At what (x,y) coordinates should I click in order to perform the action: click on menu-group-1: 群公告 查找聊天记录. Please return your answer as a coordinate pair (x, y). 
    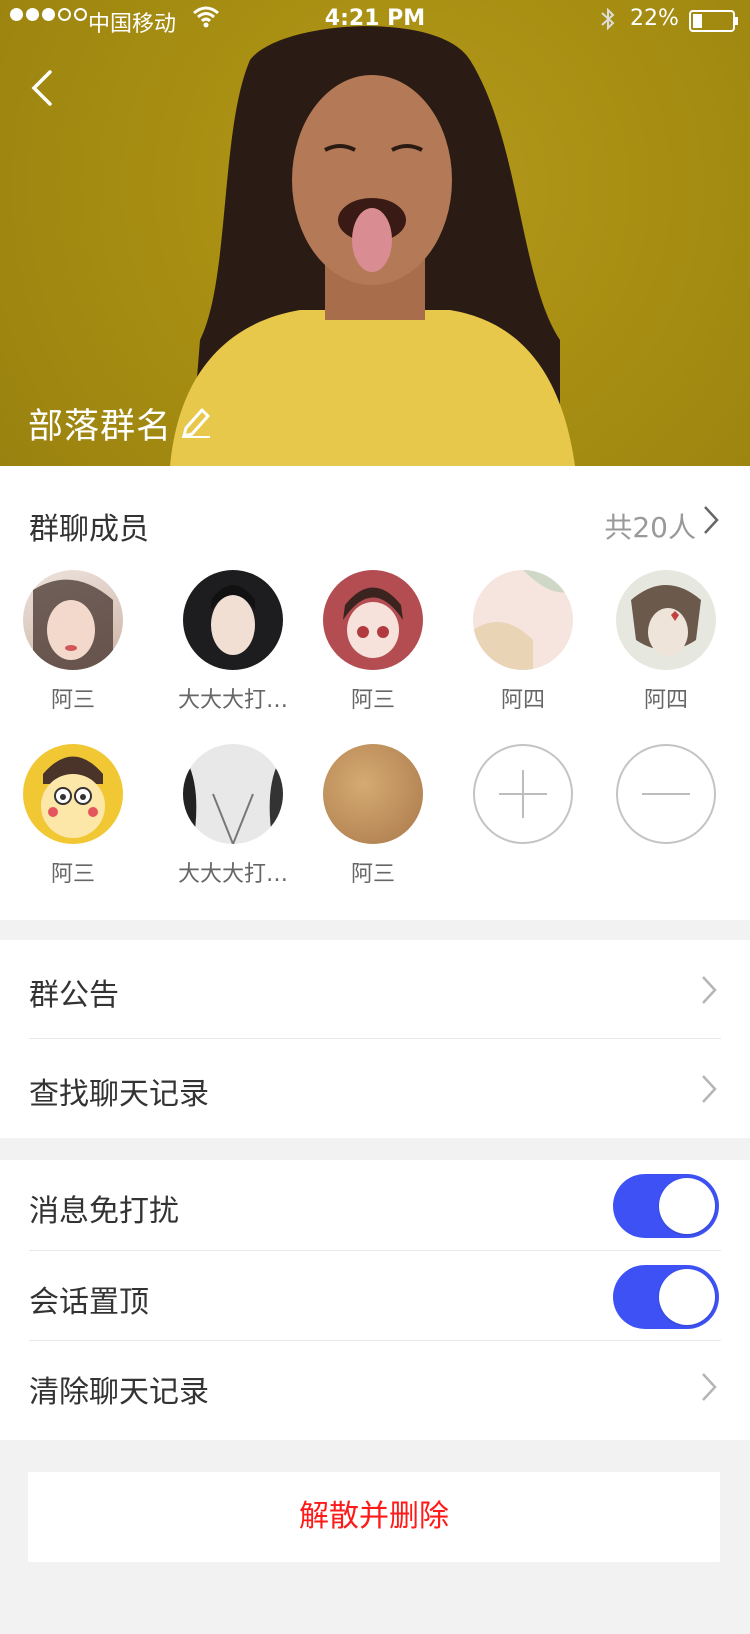
    Looking at the image, I should click on (375, 1039).